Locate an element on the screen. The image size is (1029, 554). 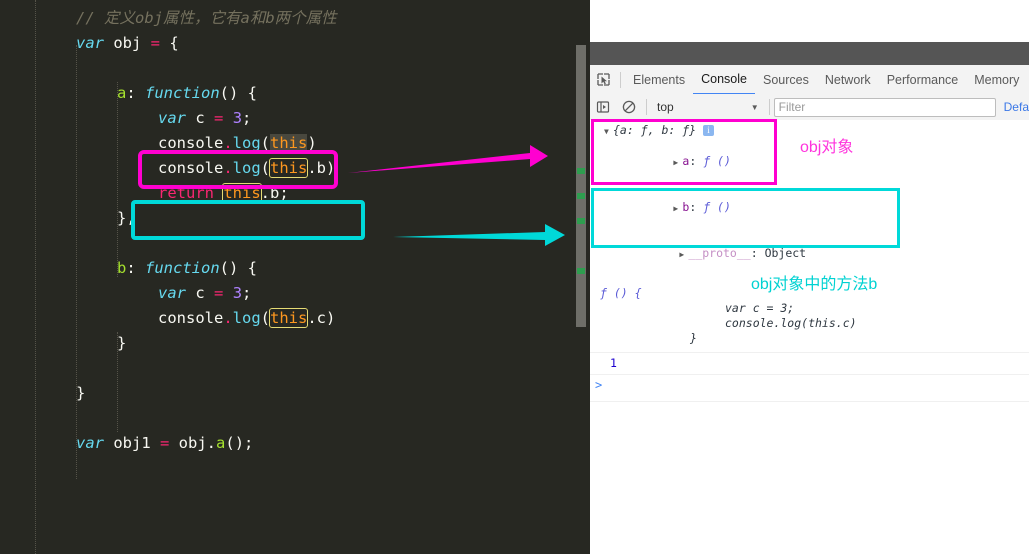
code-token: ( is located at coordinates (265, 318).